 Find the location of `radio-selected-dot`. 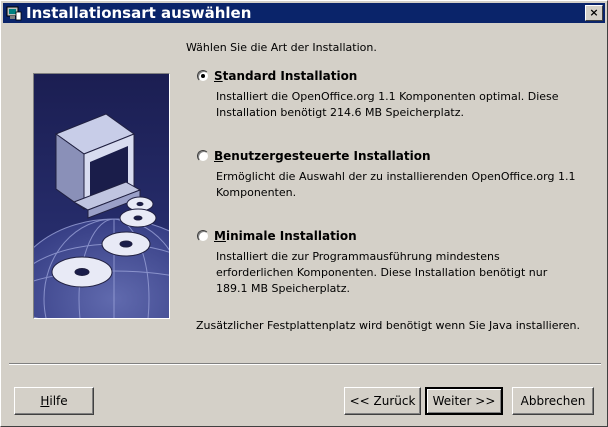

radio-selected-dot is located at coordinates (203, 76).